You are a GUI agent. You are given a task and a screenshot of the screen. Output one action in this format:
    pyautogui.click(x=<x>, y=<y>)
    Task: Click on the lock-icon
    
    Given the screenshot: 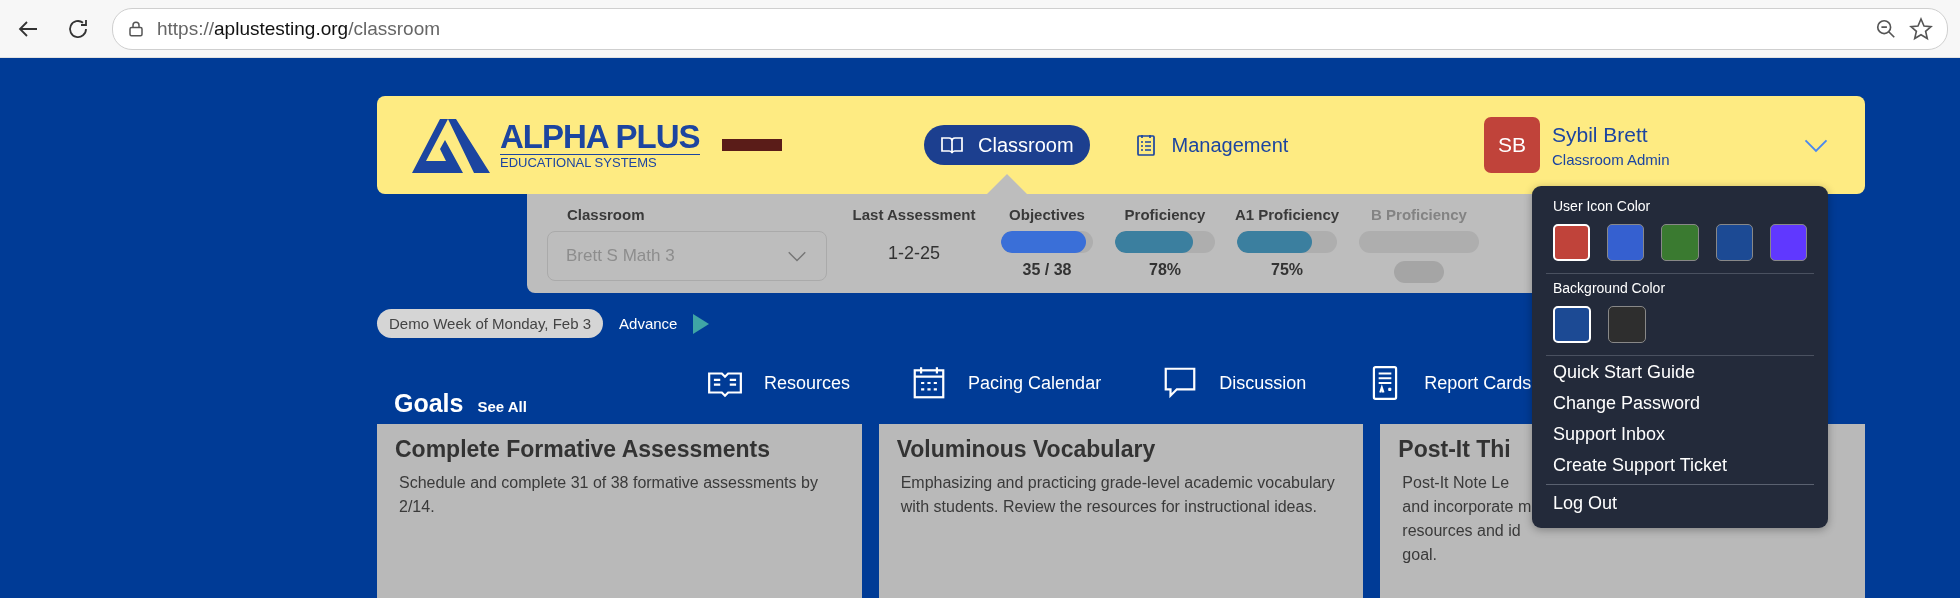 What is the action you would take?
    pyautogui.click(x=136, y=28)
    